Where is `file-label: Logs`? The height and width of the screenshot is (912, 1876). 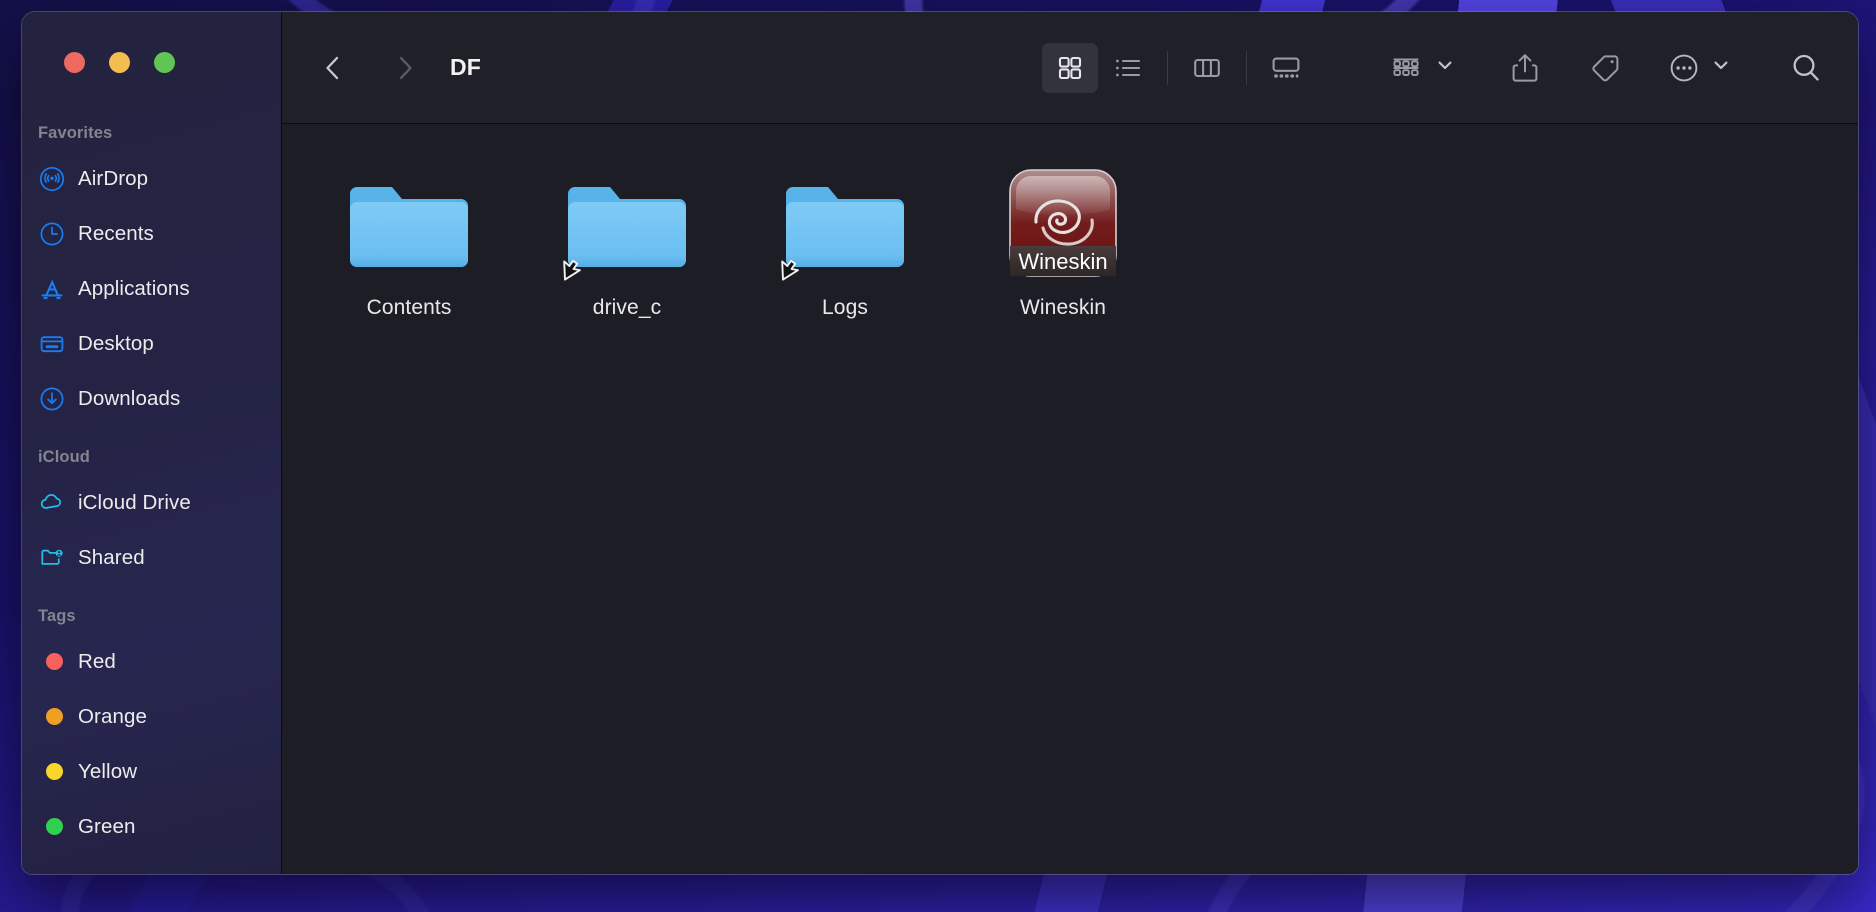
file-label: Logs is located at coordinates (845, 307).